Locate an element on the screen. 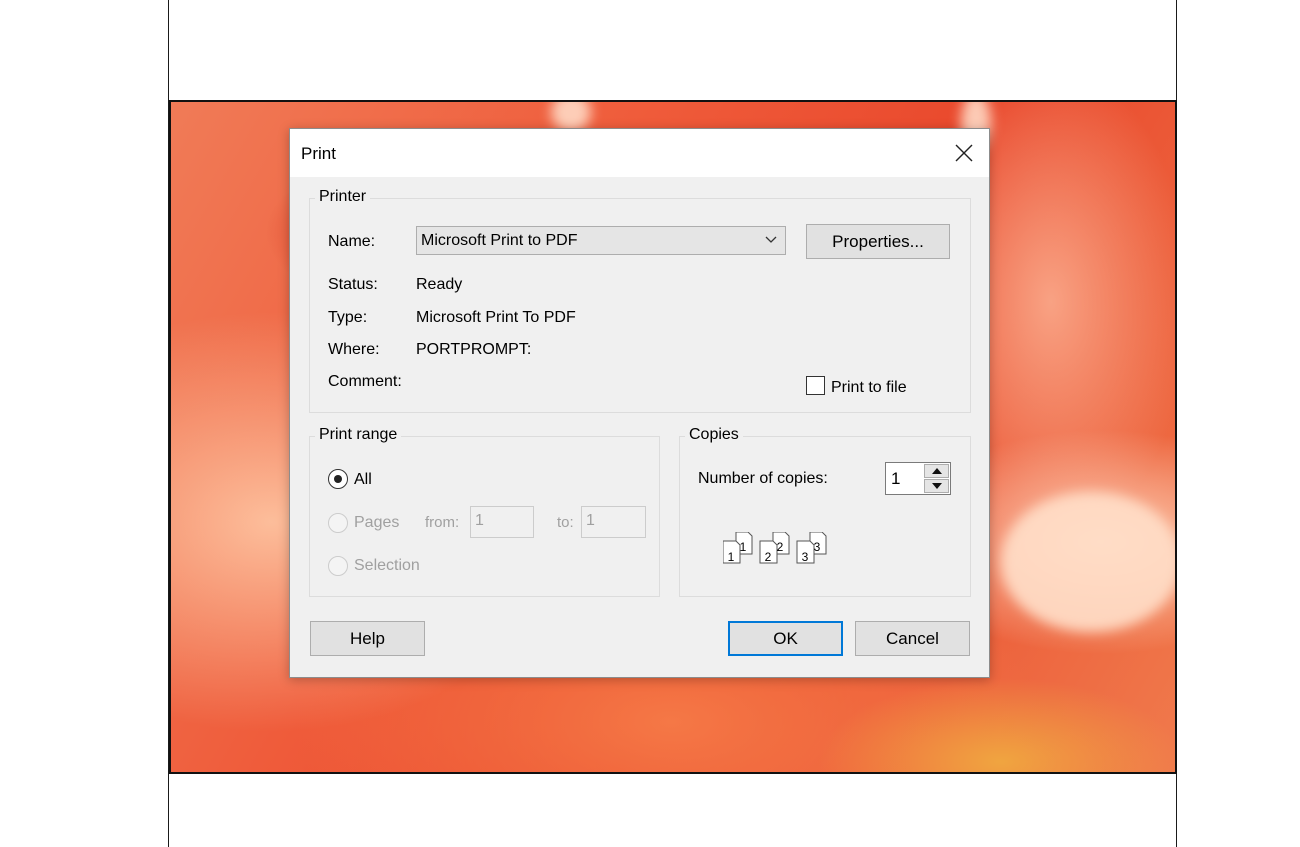  all-radio-label: All is located at coordinates (363, 480).